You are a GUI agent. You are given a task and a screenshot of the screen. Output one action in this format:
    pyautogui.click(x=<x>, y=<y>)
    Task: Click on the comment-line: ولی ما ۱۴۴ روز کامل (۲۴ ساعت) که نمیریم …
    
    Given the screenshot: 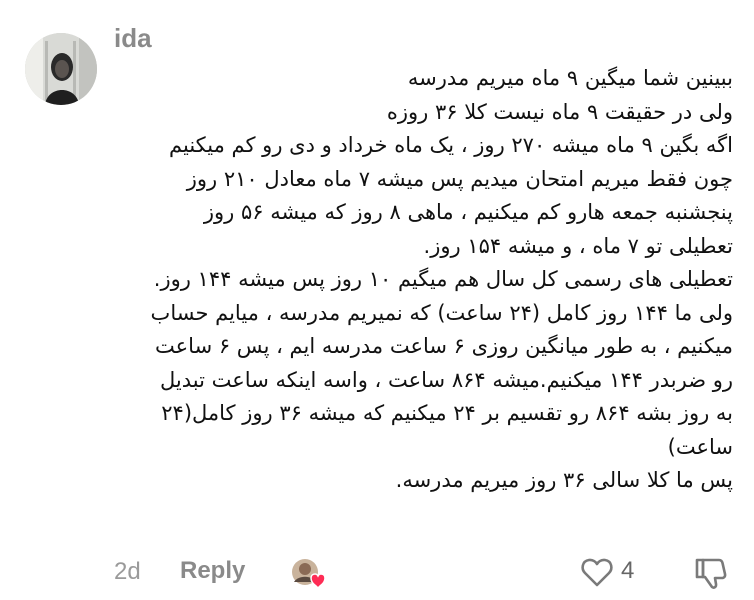 What is the action you would take?
    pyautogui.click(x=441, y=312)
    